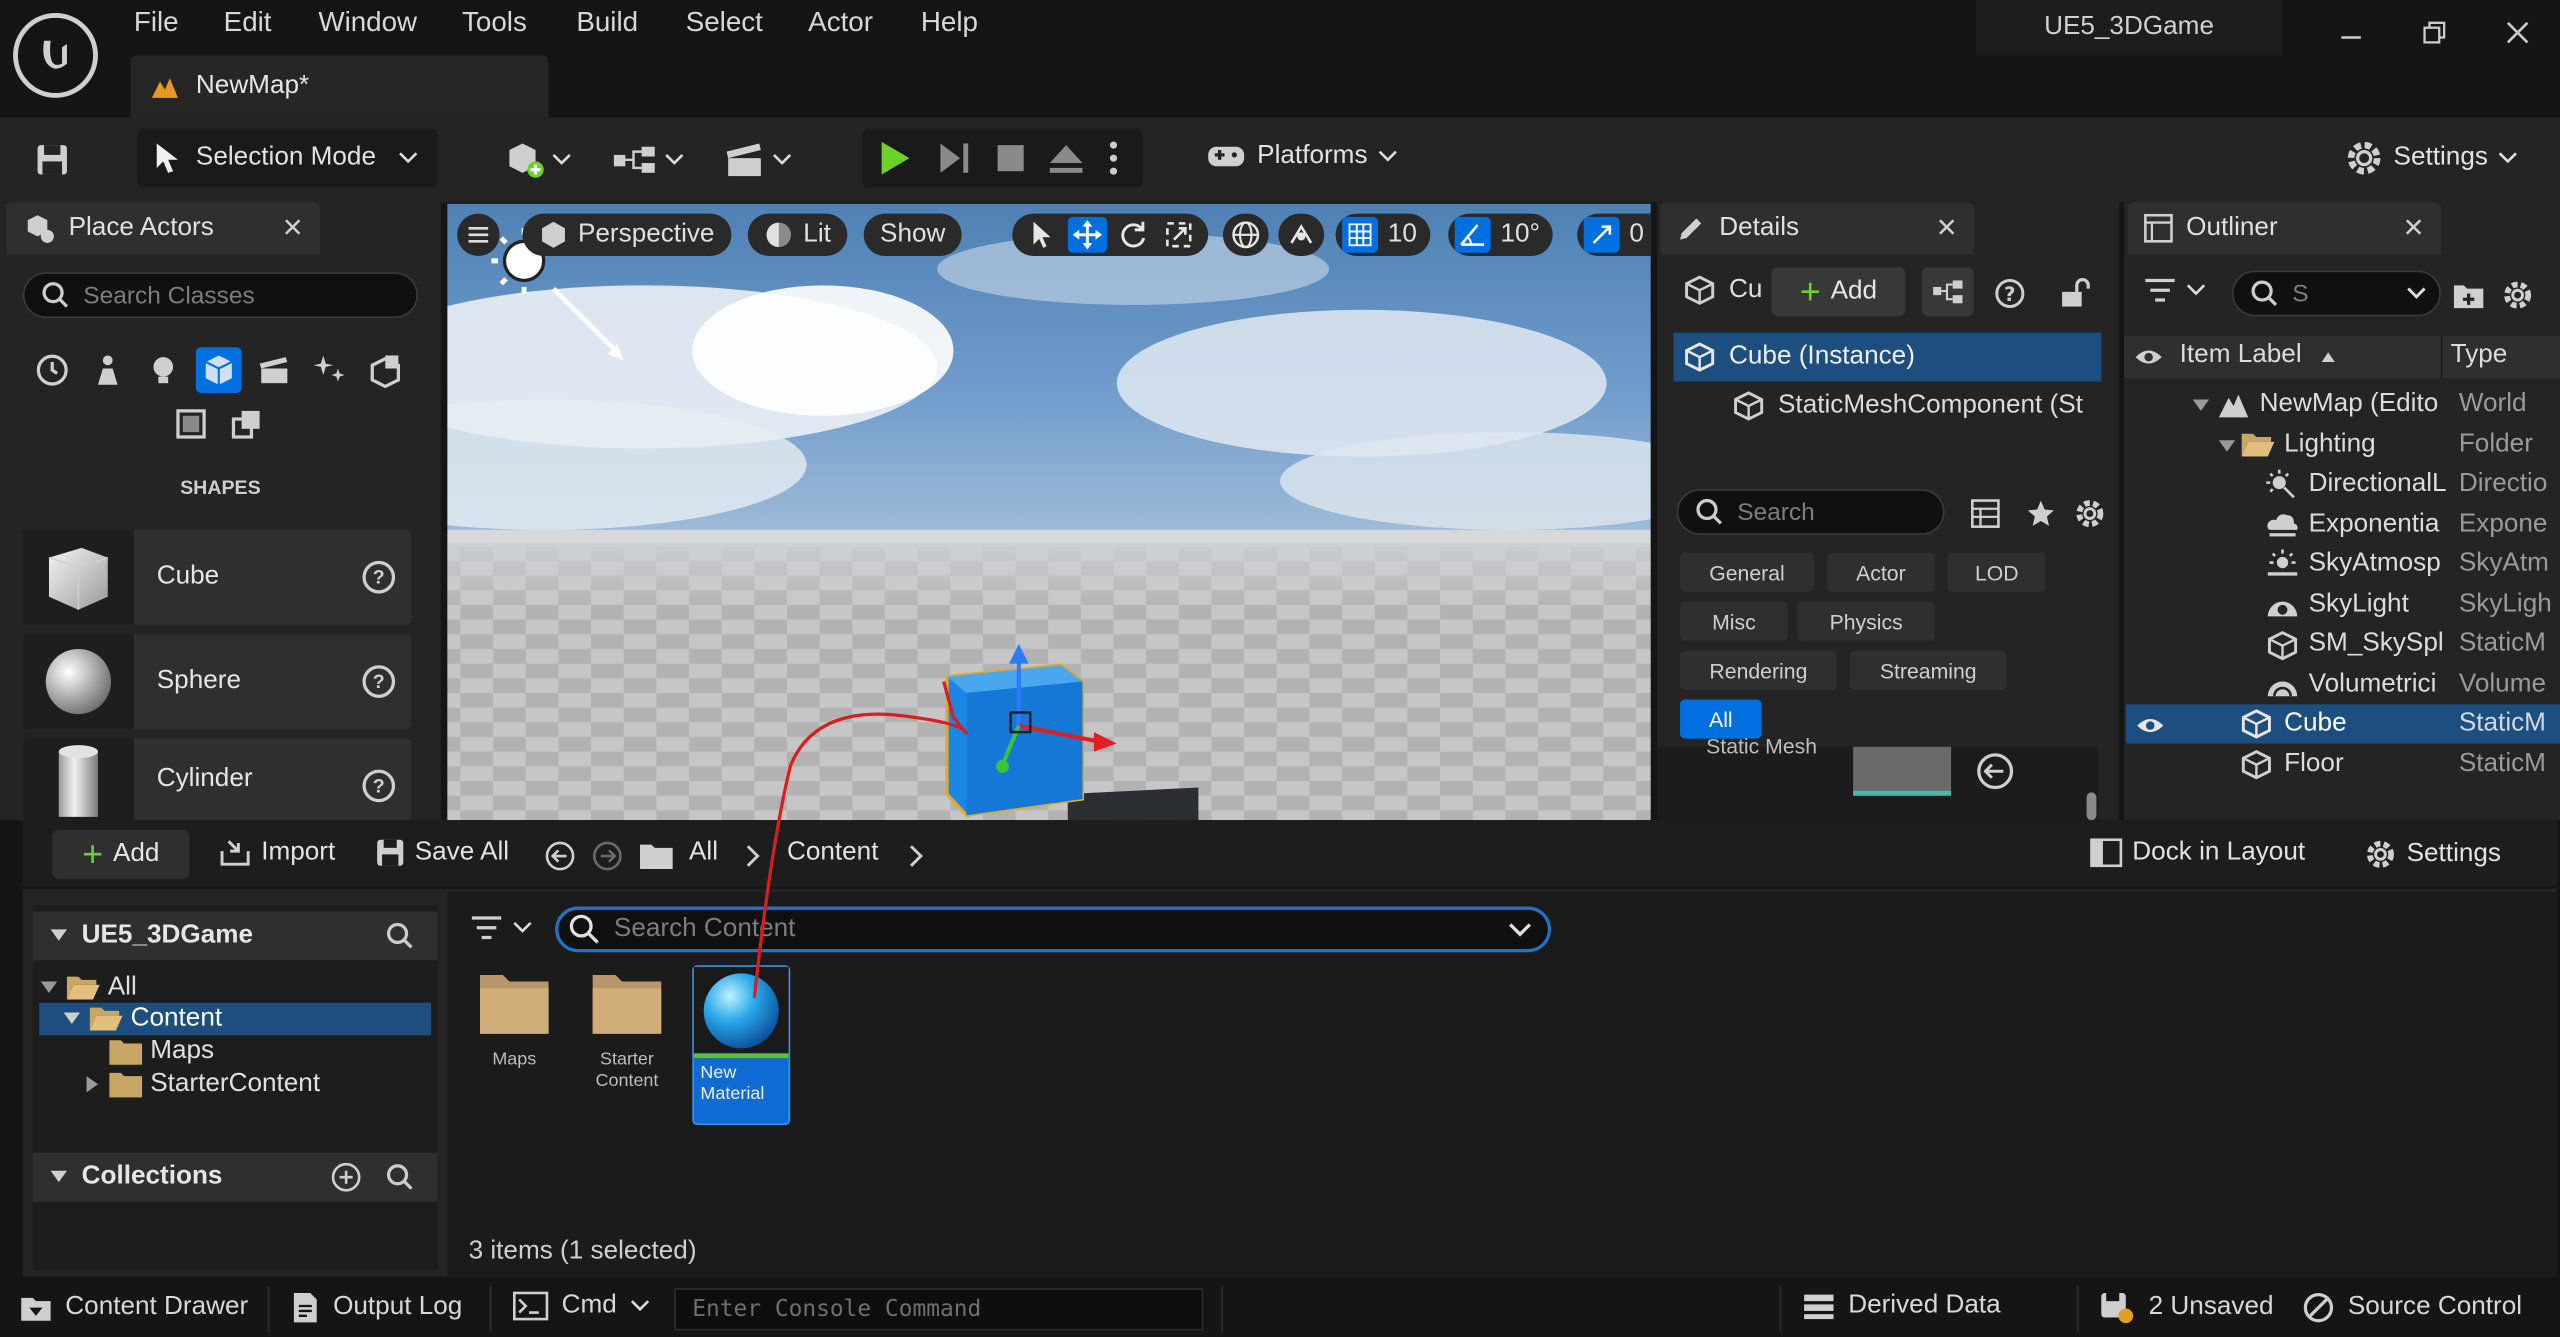 Image resolution: width=2560 pixels, height=1337 pixels. Describe the element at coordinates (560, 856) in the screenshot. I see `history-back-icon` at that location.